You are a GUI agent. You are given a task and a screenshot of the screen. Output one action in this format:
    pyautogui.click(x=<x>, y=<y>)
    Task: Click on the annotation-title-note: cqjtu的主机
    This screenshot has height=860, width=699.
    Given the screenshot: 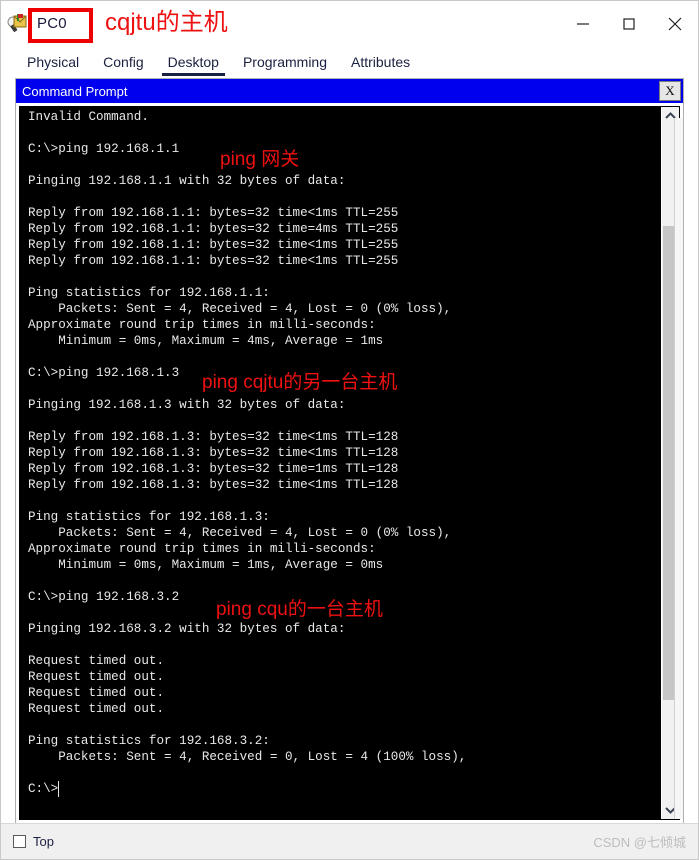 What is the action you would take?
    pyautogui.click(x=166, y=22)
    